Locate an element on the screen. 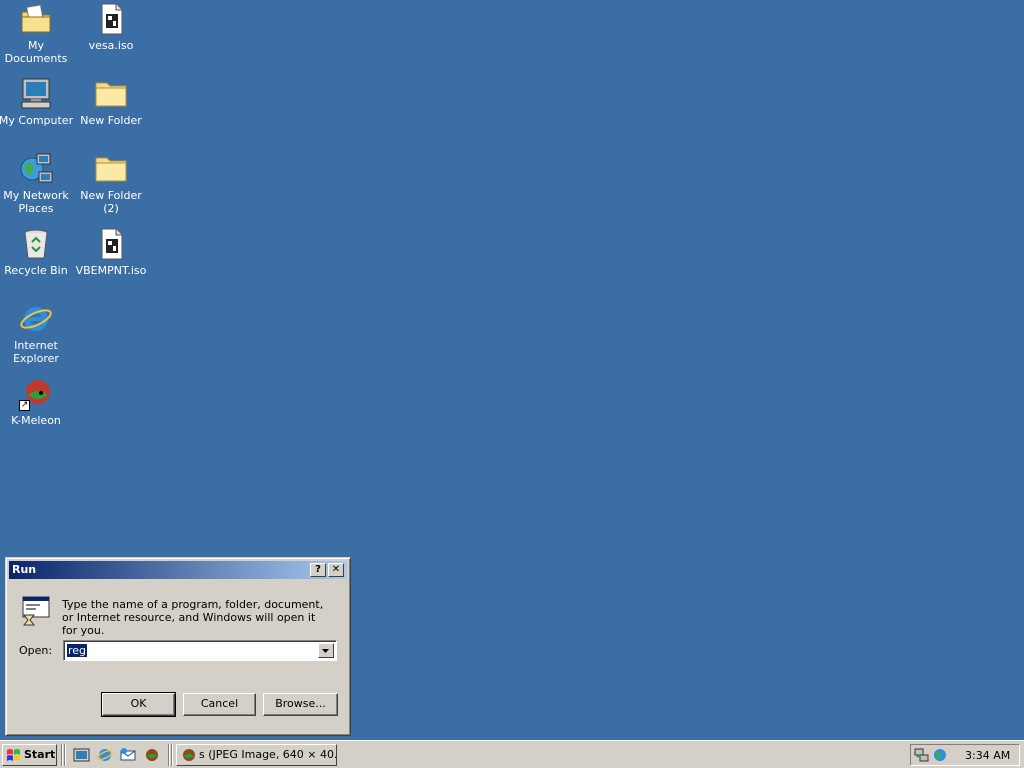 This screenshot has height=768, width=1024. k-meleon-icon: ↗ is located at coordinates (36, 394).